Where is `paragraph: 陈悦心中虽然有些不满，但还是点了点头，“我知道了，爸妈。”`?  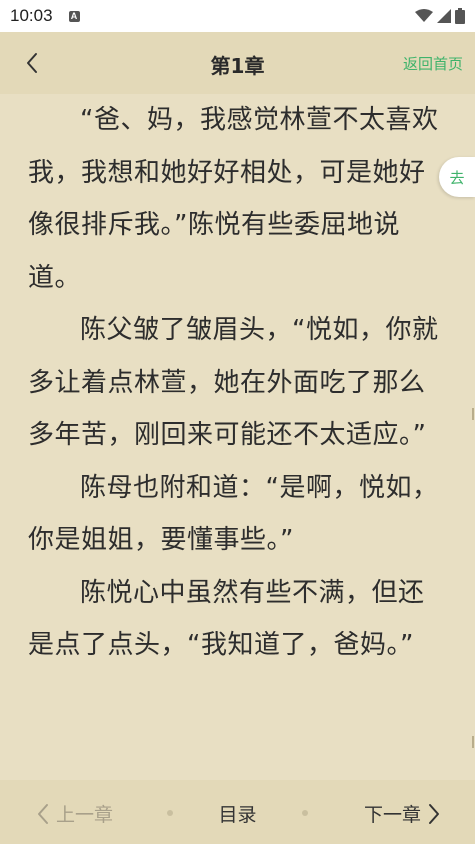 paragraph: 陈悦心中虽然有些不满，但还是点了点头，“我知道了，爸妈。” is located at coordinates (226, 619).